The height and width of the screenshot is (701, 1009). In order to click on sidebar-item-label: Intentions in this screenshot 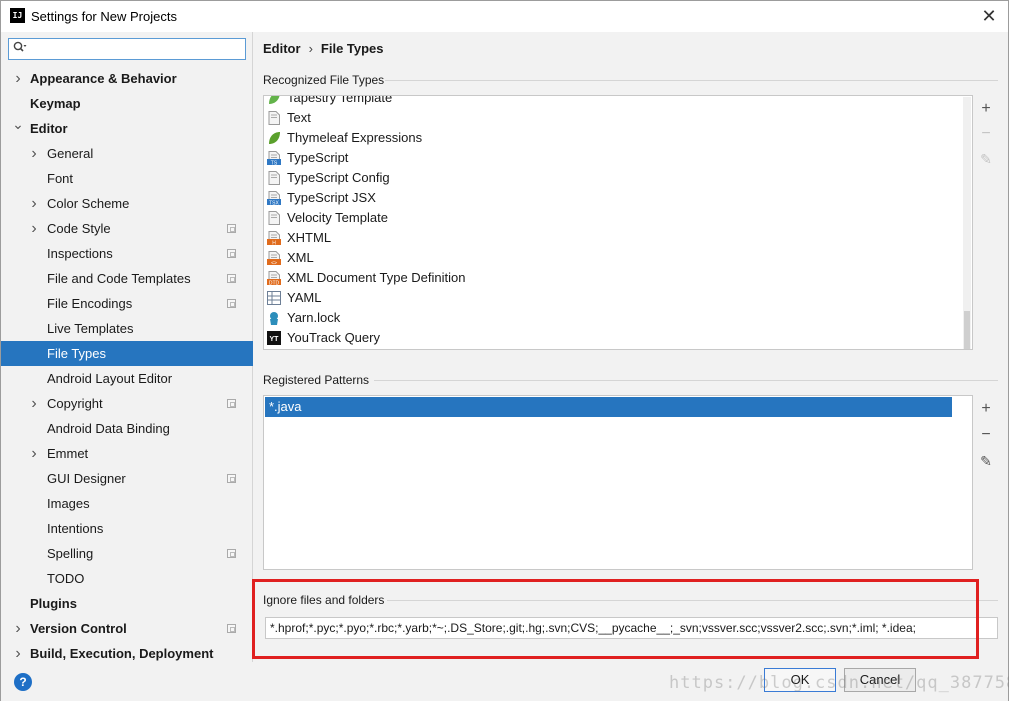, I will do `click(75, 528)`.